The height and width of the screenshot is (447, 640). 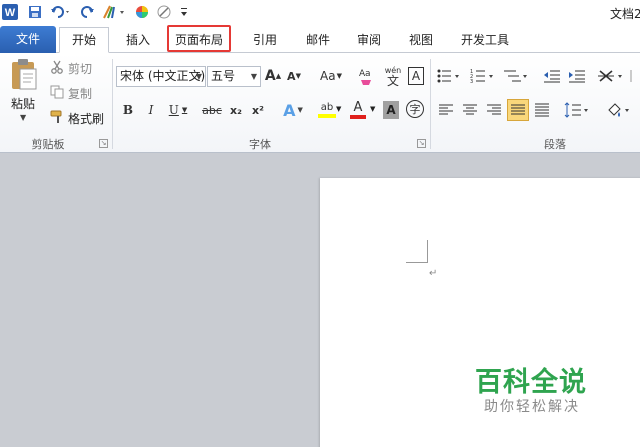 I want to click on subscript-button: x₂, so click(x=236, y=110).